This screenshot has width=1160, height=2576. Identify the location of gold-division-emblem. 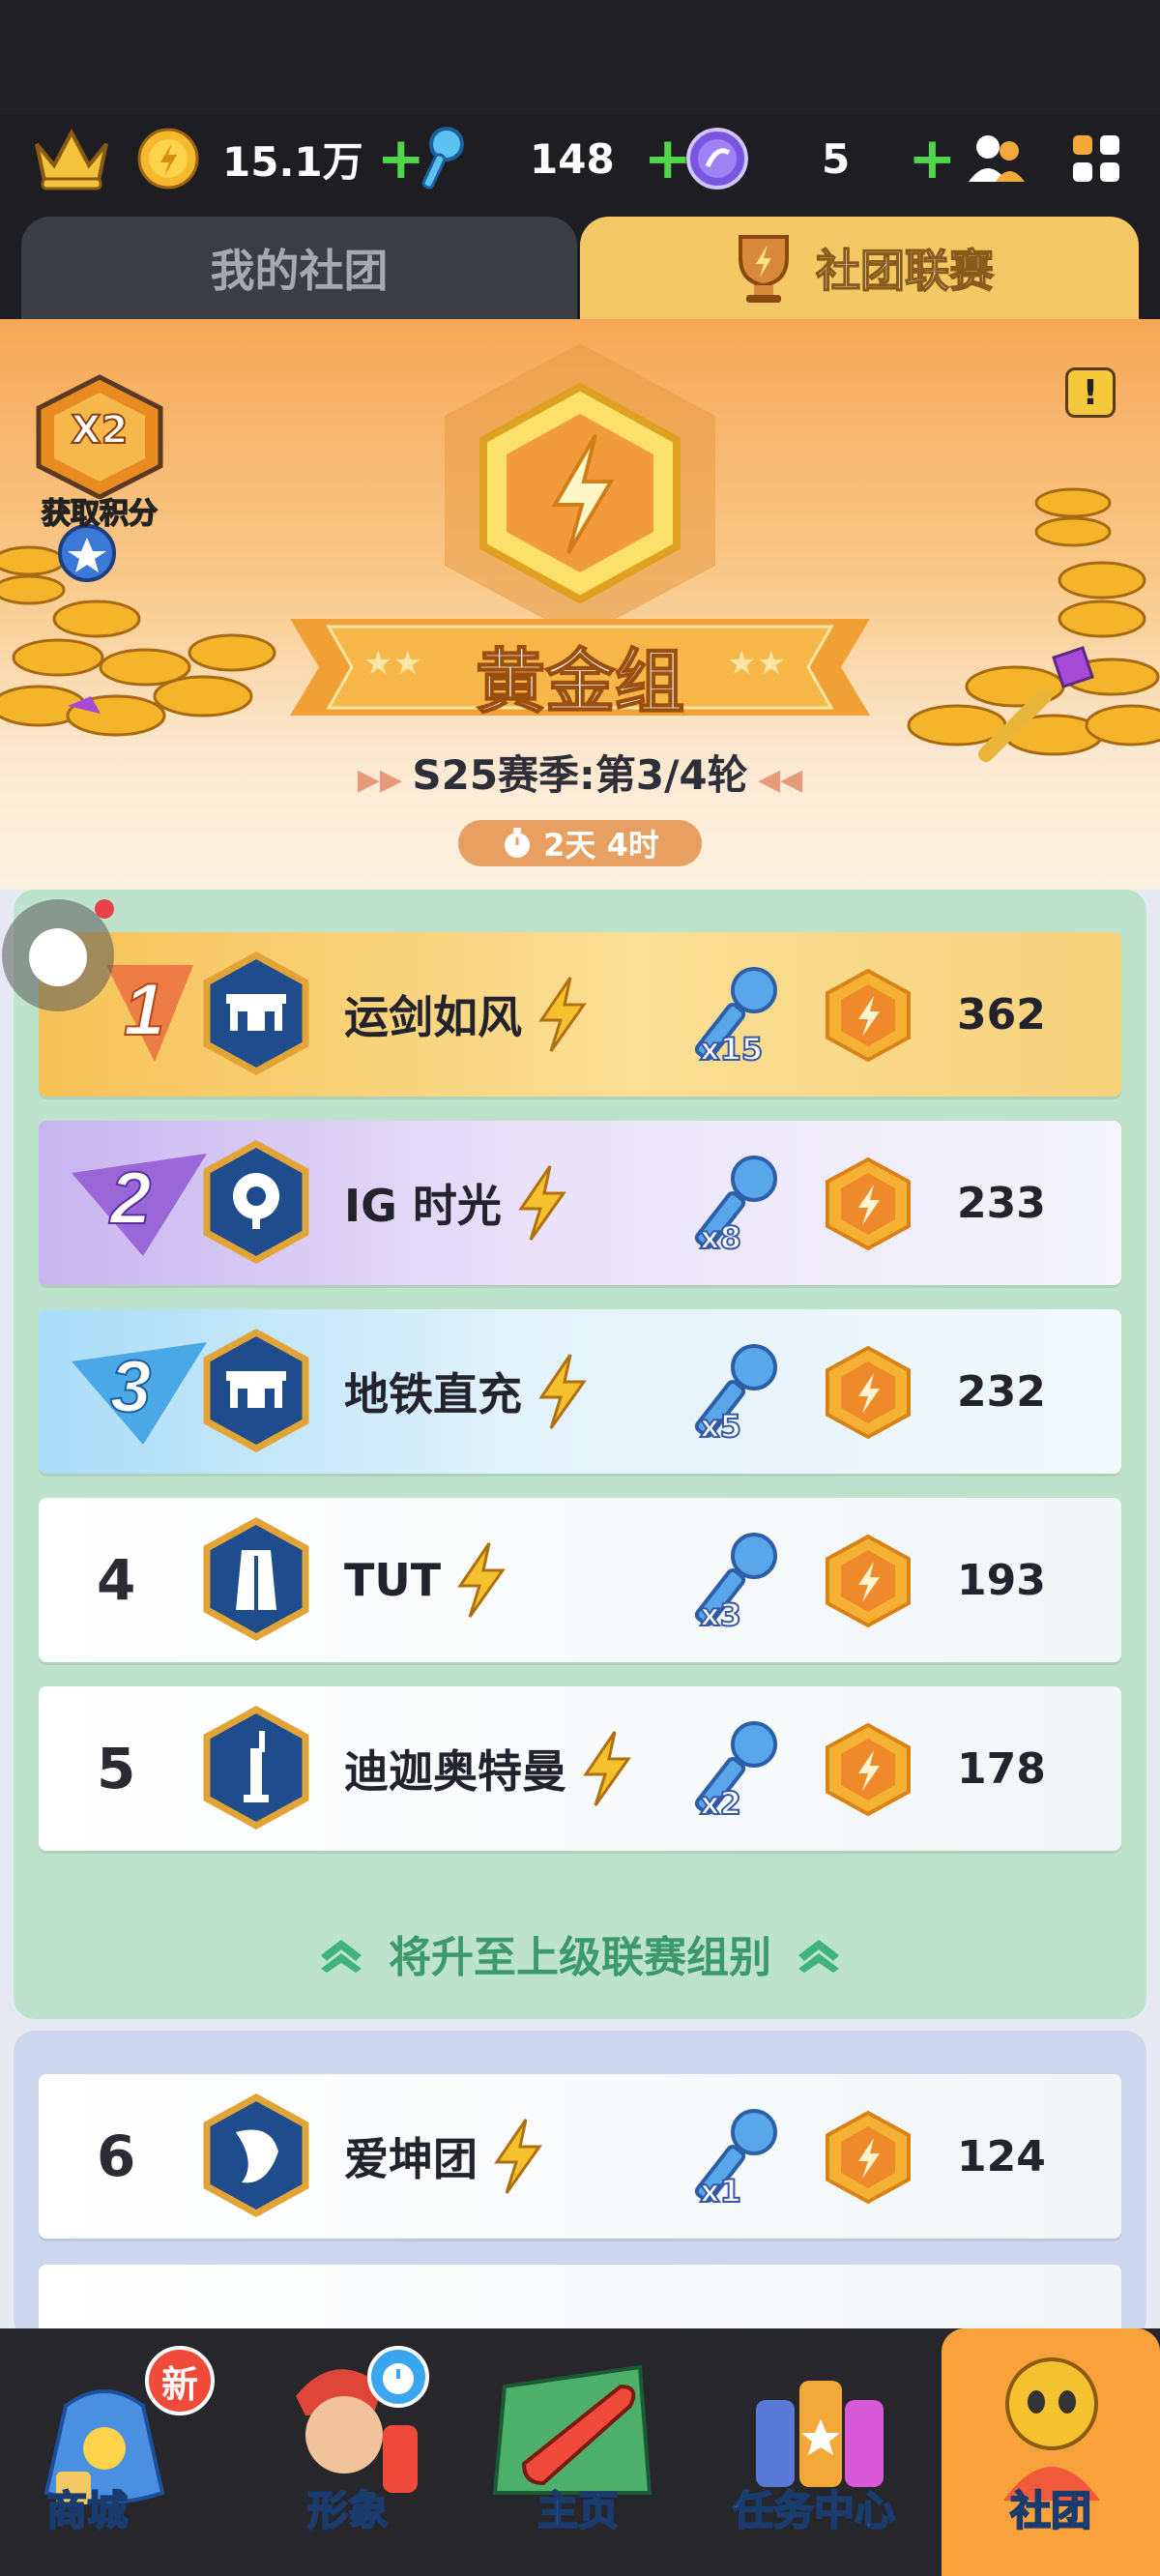
(580, 490).